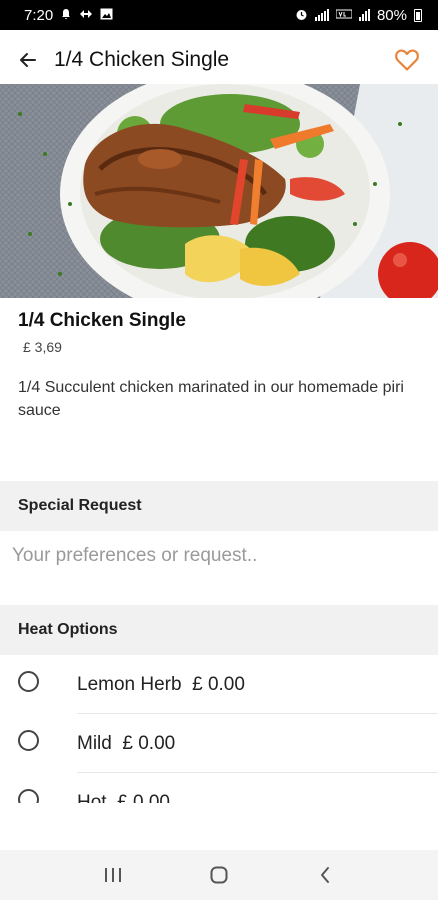  I want to click on alarm-icon, so click(301, 15).